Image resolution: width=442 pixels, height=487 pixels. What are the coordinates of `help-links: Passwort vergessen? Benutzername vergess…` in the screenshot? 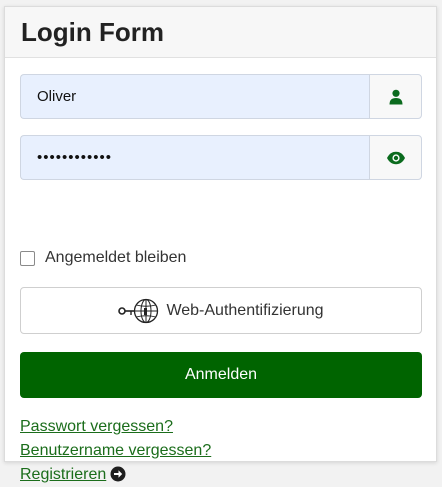 It's located at (115, 451).